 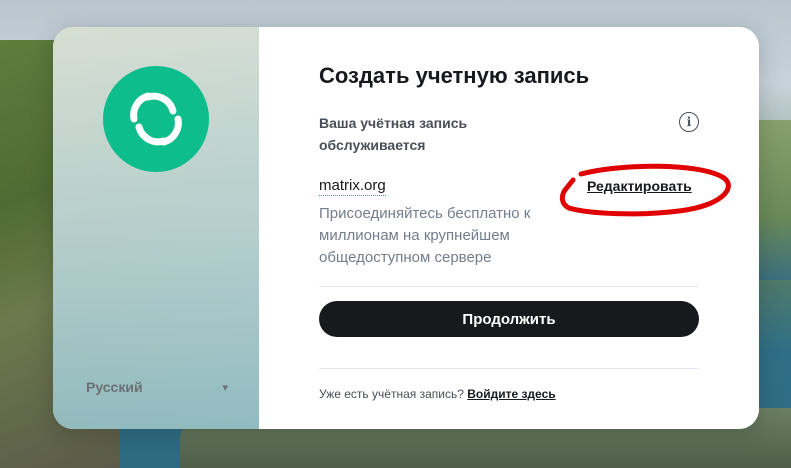 I want to click on chevron-down-icon: ▾, so click(x=225, y=387).